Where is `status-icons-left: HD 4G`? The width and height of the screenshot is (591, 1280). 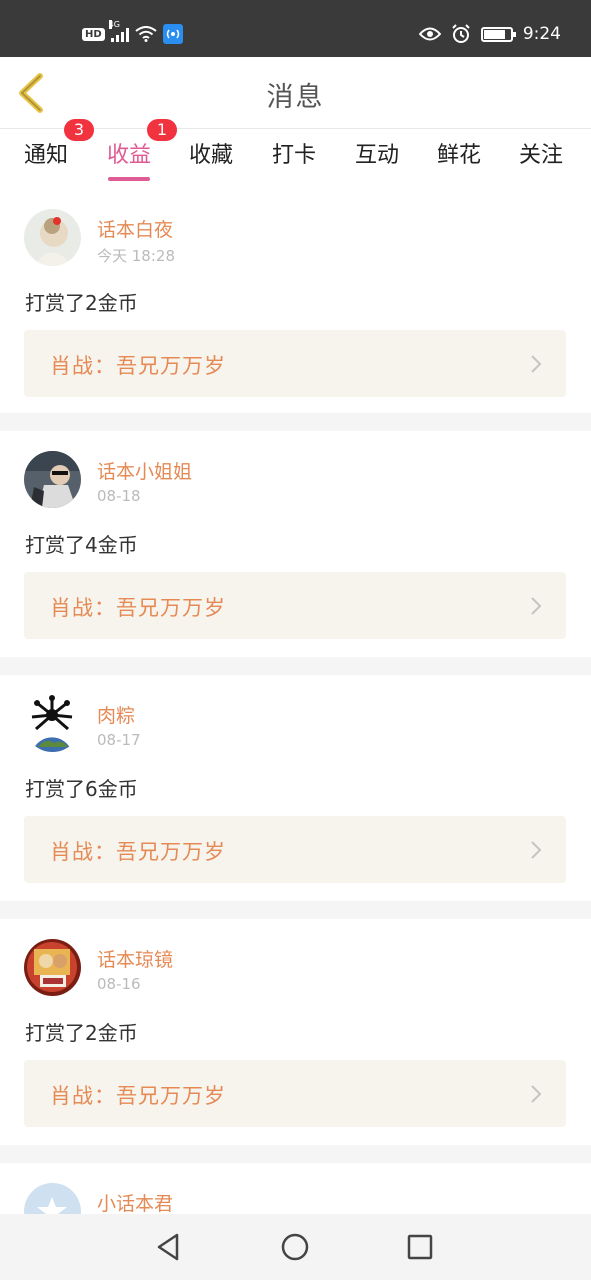 status-icons-left: HD 4G is located at coordinates (132, 33).